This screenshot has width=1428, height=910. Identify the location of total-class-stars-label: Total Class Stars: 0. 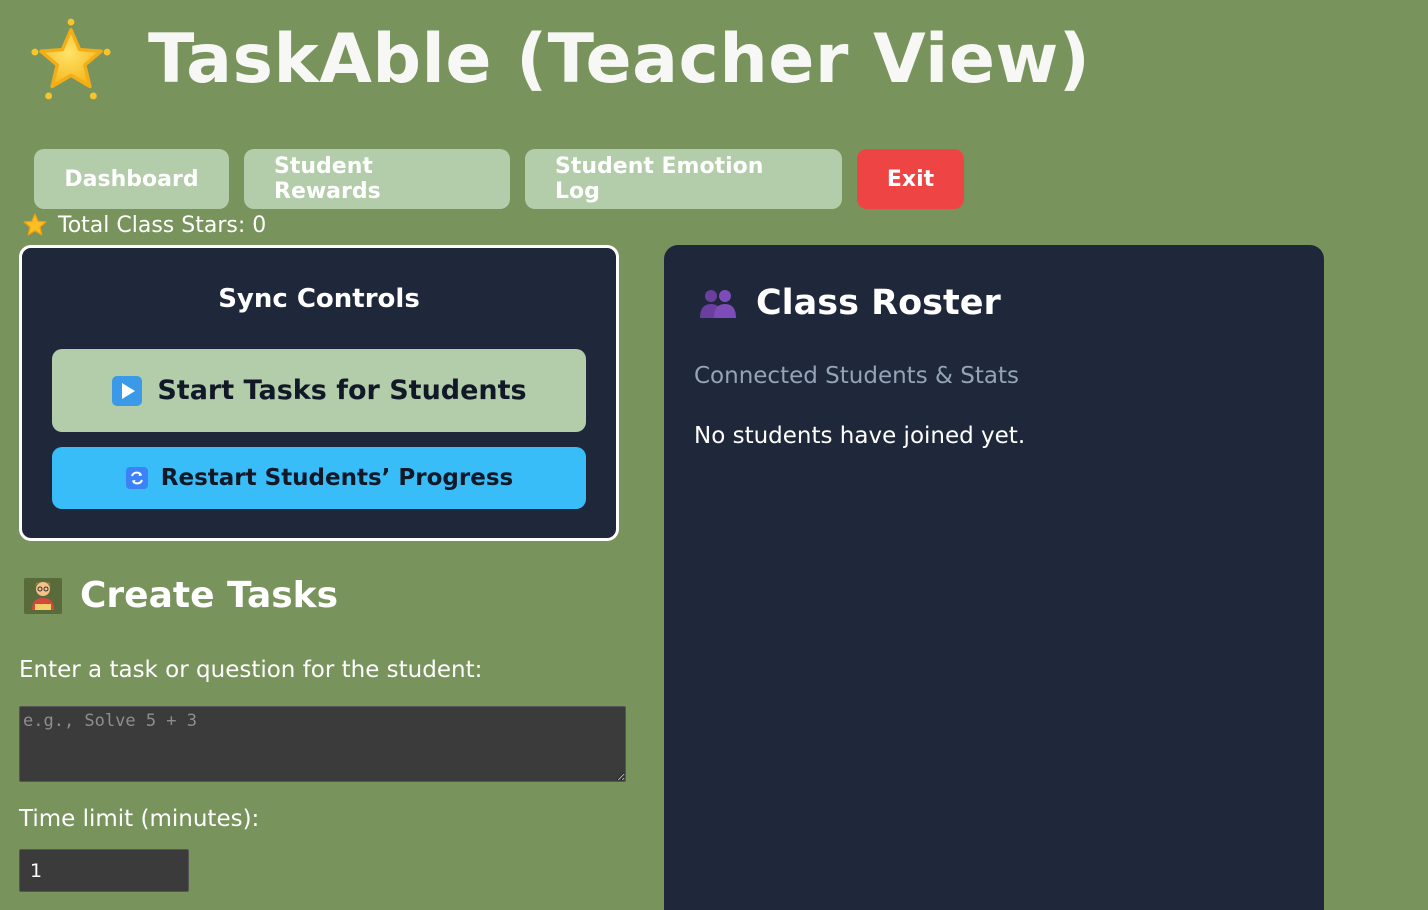
(162, 225).